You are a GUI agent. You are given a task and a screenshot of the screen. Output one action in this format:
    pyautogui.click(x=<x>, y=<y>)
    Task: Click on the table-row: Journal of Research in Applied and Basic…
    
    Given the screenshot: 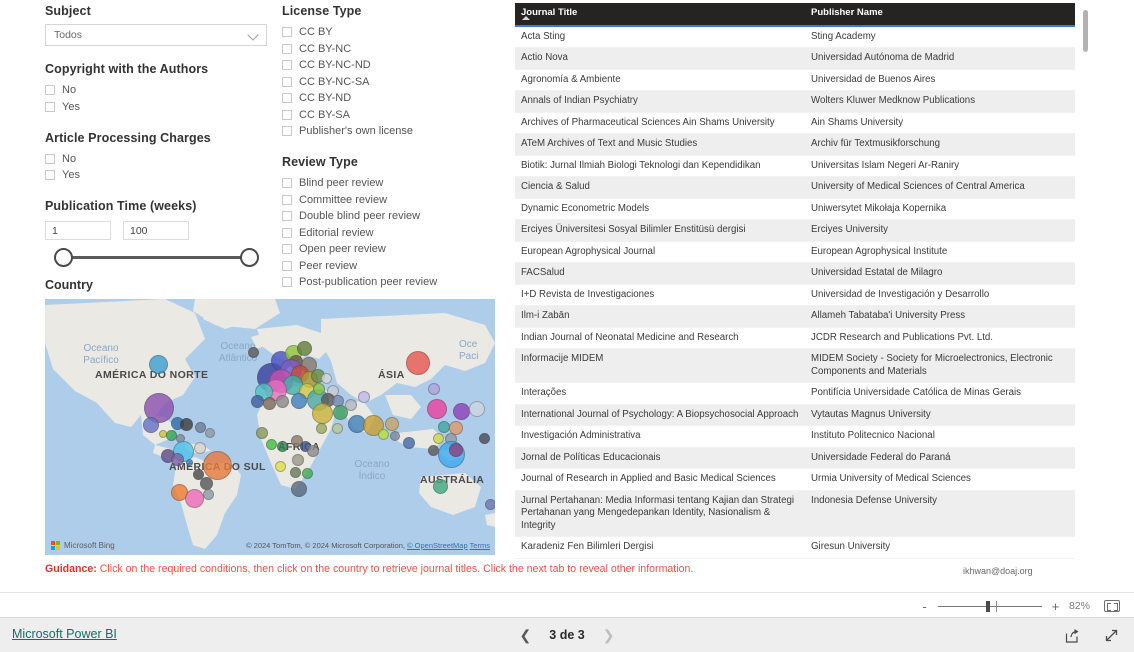 What is the action you would take?
    pyautogui.click(x=795, y=480)
    